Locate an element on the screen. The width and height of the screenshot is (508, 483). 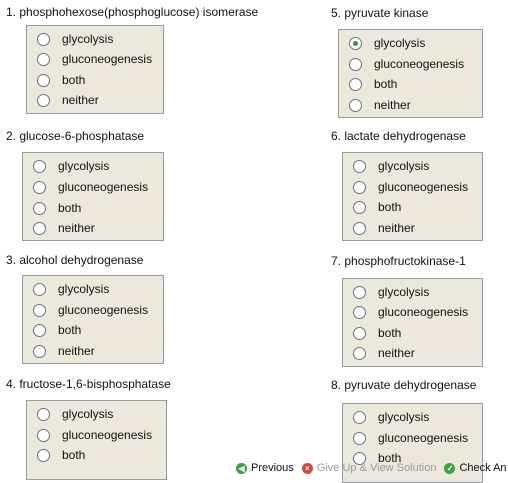
check-icon: ✓ is located at coordinates (450, 468).